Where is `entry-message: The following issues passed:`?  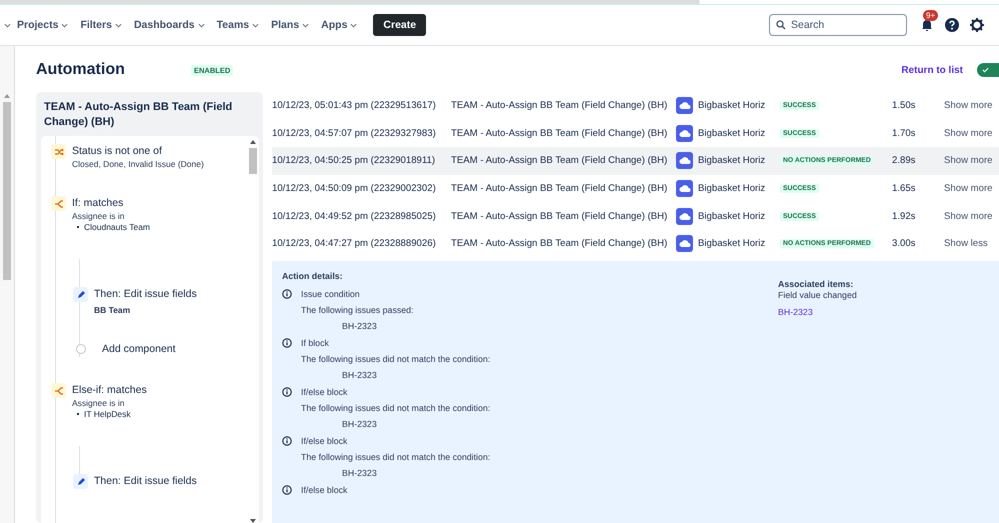
entry-message: The following issues passed: is located at coordinates (357, 310).